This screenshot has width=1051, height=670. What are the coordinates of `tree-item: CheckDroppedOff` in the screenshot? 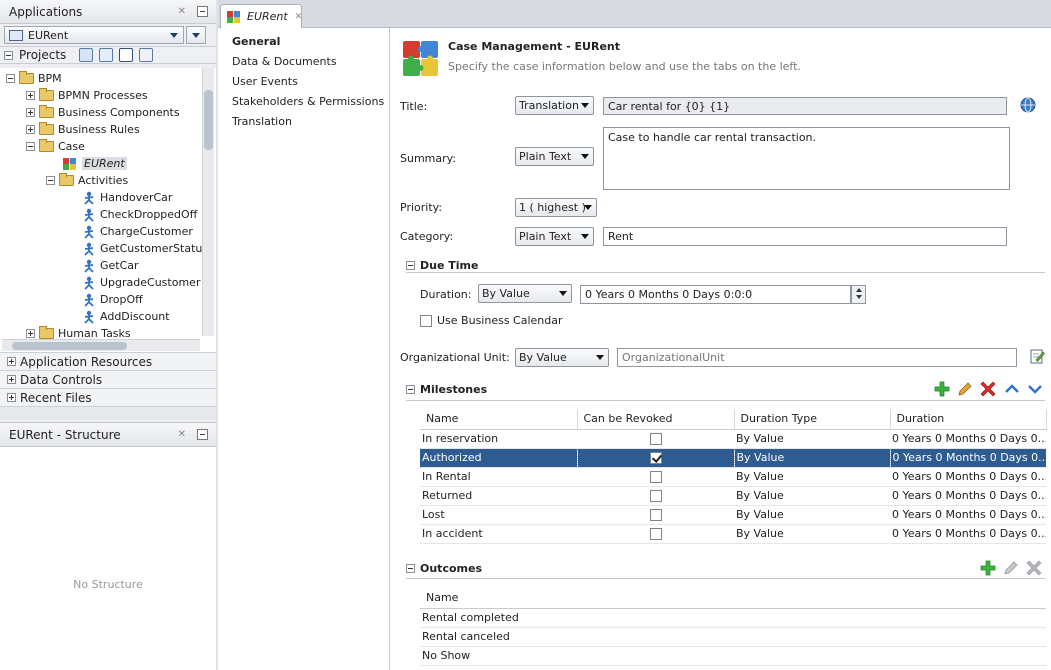 It's located at (139, 214).